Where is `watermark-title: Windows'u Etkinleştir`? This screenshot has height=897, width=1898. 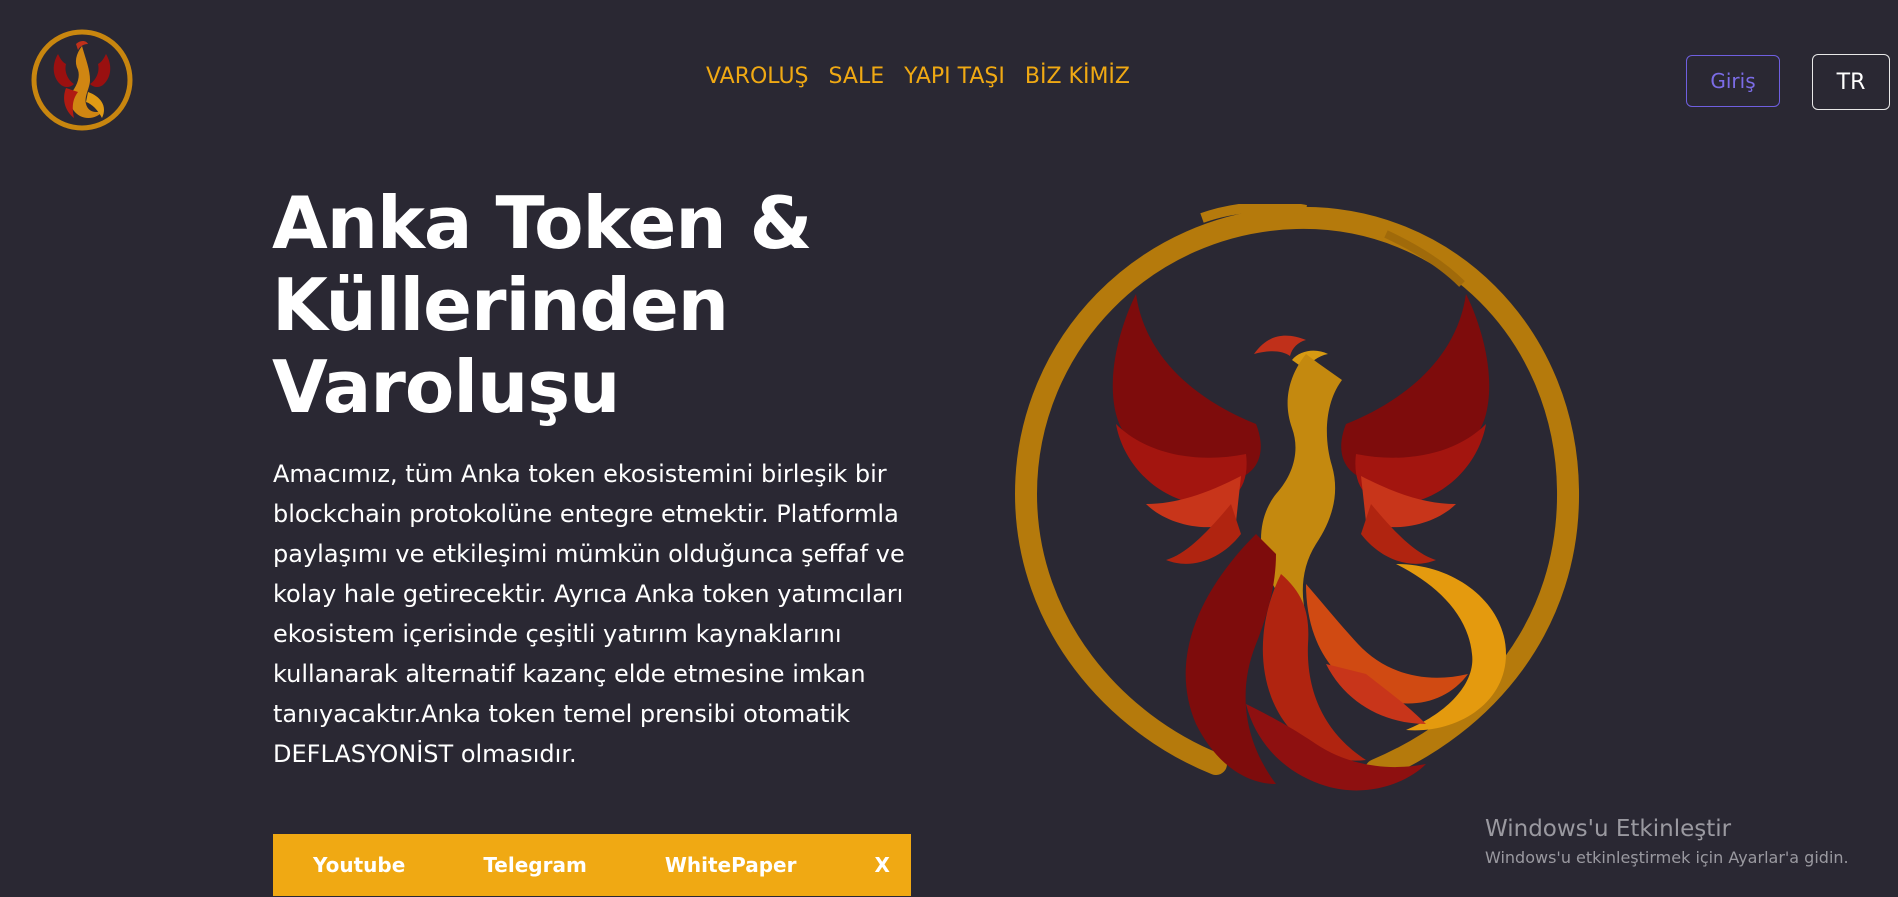 watermark-title: Windows'u Etkinleştir is located at coordinates (1608, 829).